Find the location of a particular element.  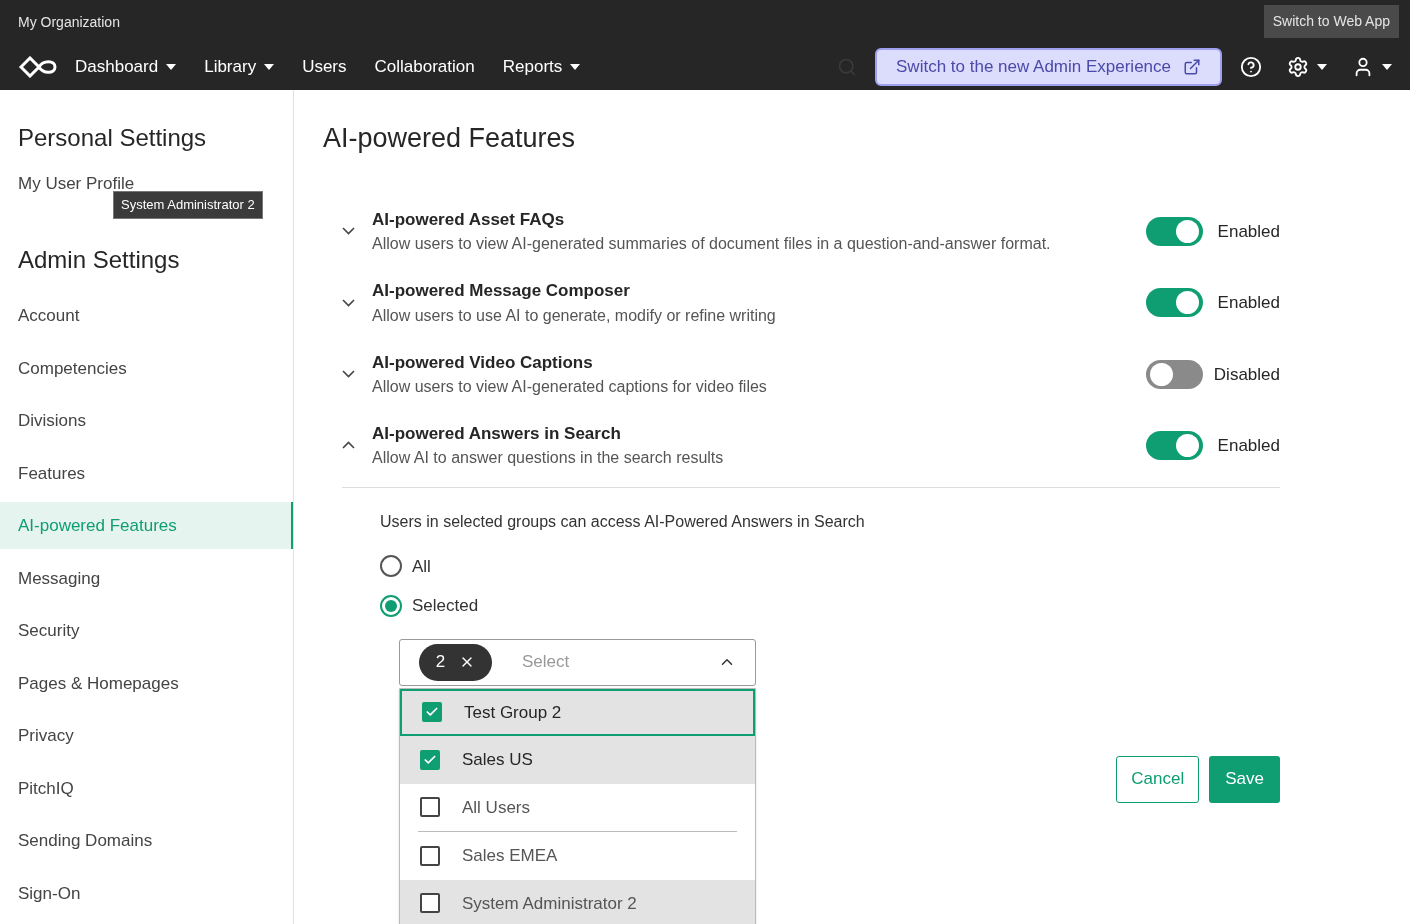

nav-menu-item: Collaboration is located at coordinates (424, 67).